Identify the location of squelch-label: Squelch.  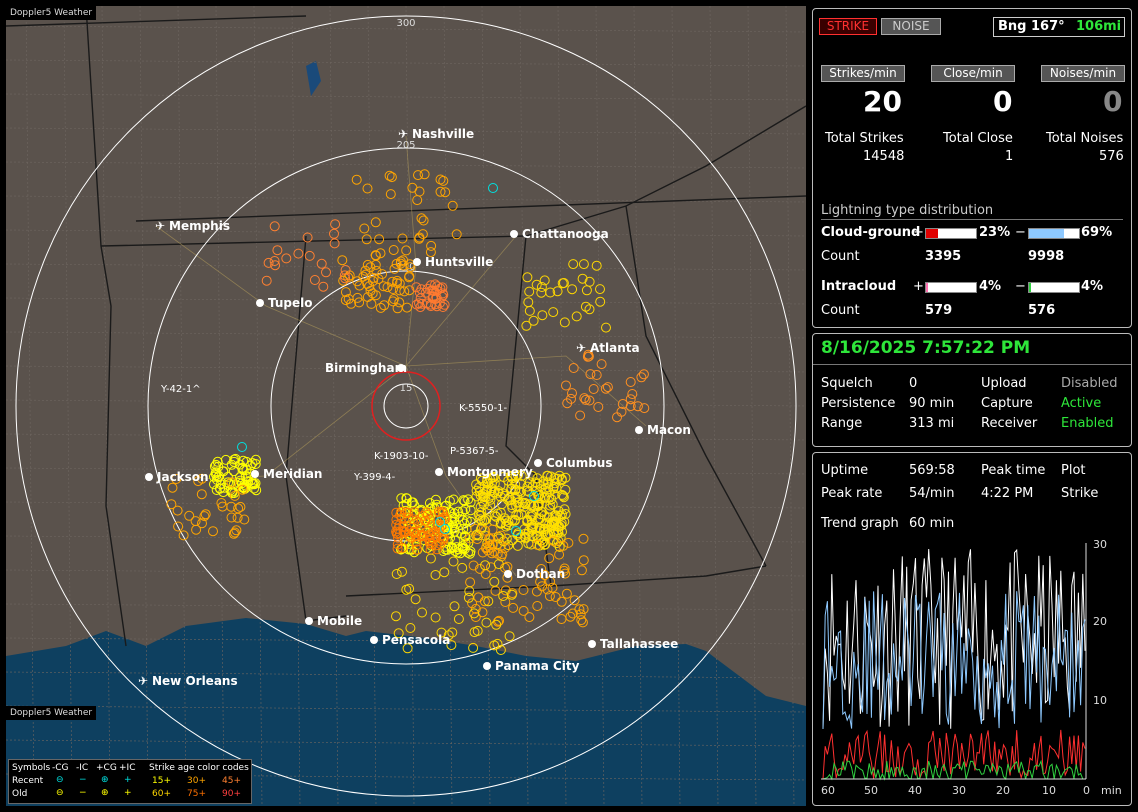
(847, 383).